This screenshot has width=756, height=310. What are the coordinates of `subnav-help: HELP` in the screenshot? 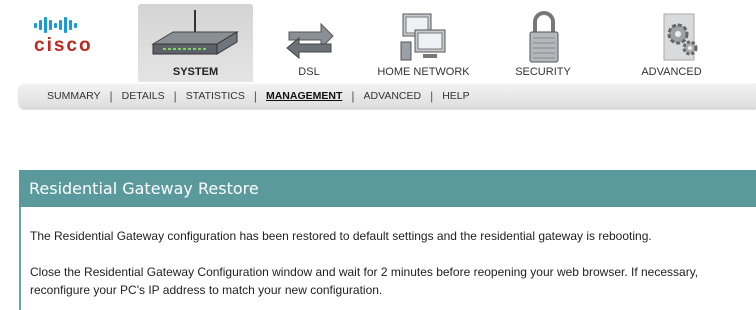 It's located at (455, 96).